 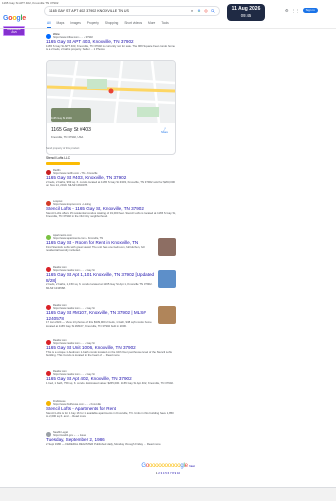 What do you see at coordinates (168, 466) in the screenshot?
I see `pagination-logo: Gooooooooooogle Next` at bounding box center [168, 466].